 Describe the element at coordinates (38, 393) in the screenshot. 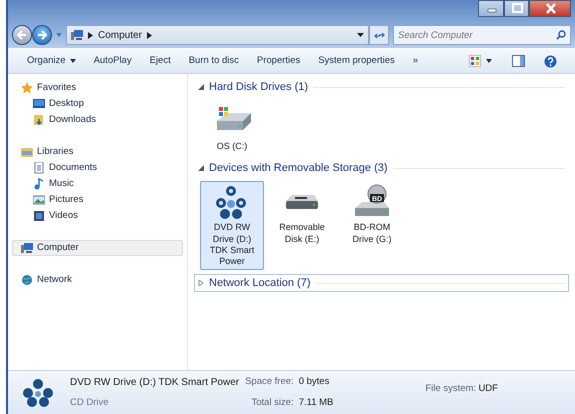

I see `dvd-drive-icon` at that location.